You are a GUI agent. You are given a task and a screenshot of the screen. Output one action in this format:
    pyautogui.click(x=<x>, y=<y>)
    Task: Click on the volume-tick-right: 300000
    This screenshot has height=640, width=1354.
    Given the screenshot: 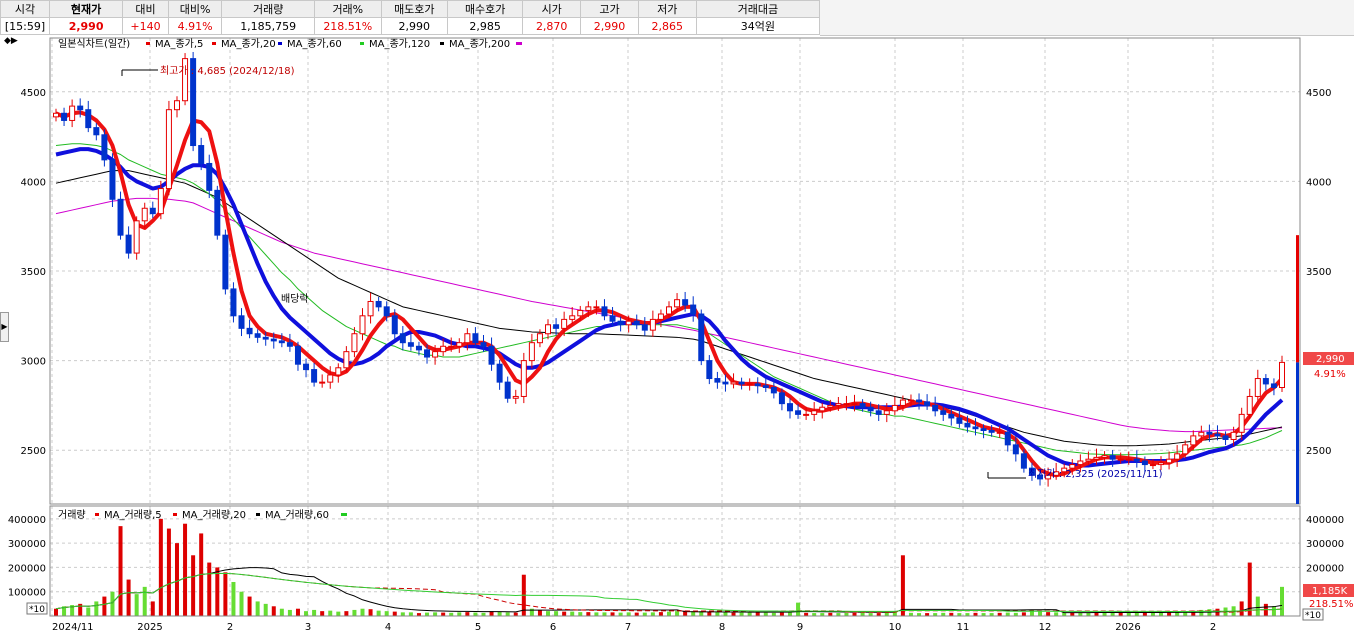 What is the action you would take?
    pyautogui.click(x=1325, y=544)
    